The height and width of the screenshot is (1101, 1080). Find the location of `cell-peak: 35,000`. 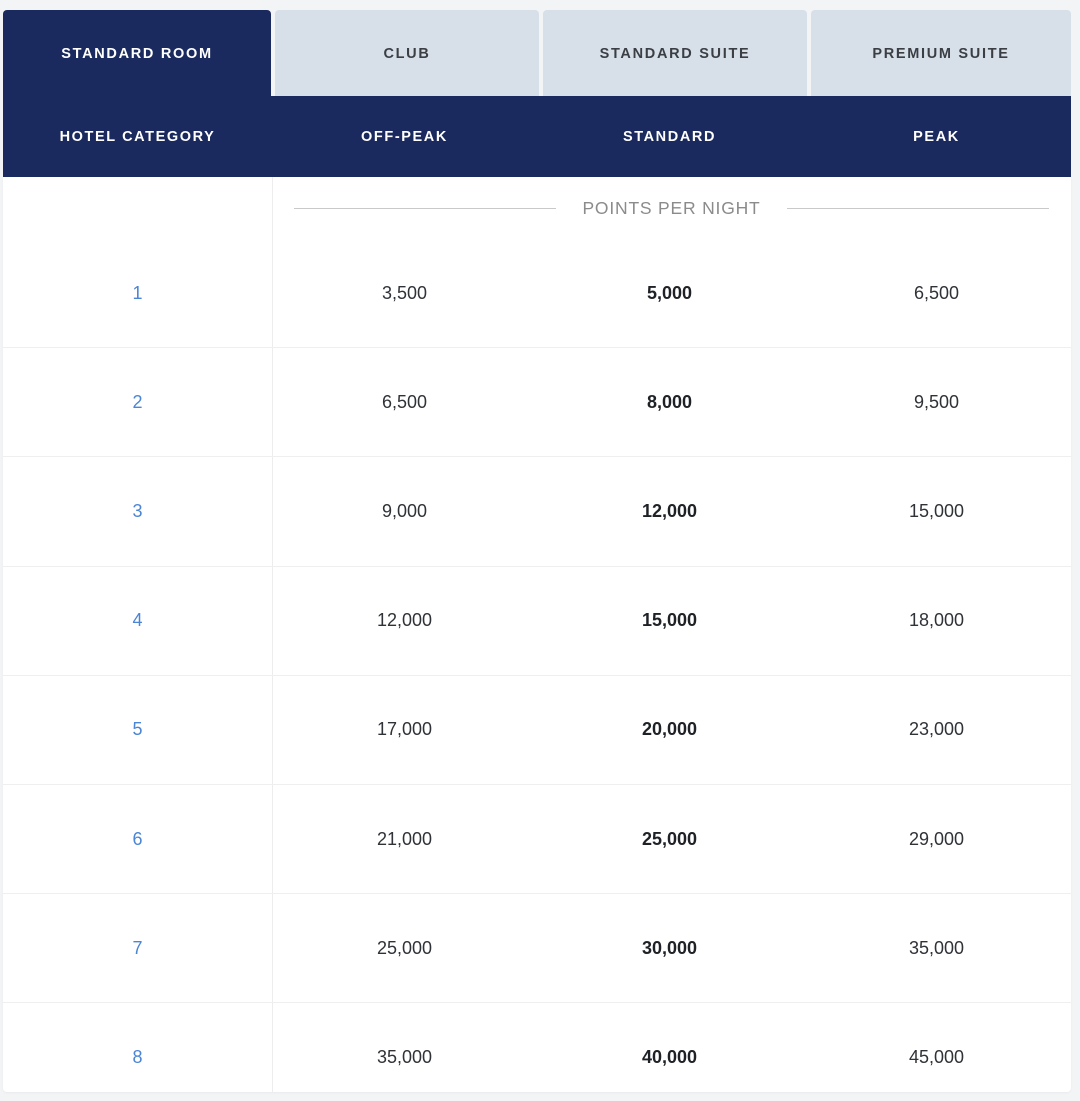

cell-peak: 35,000 is located at coordinates (936, 947).